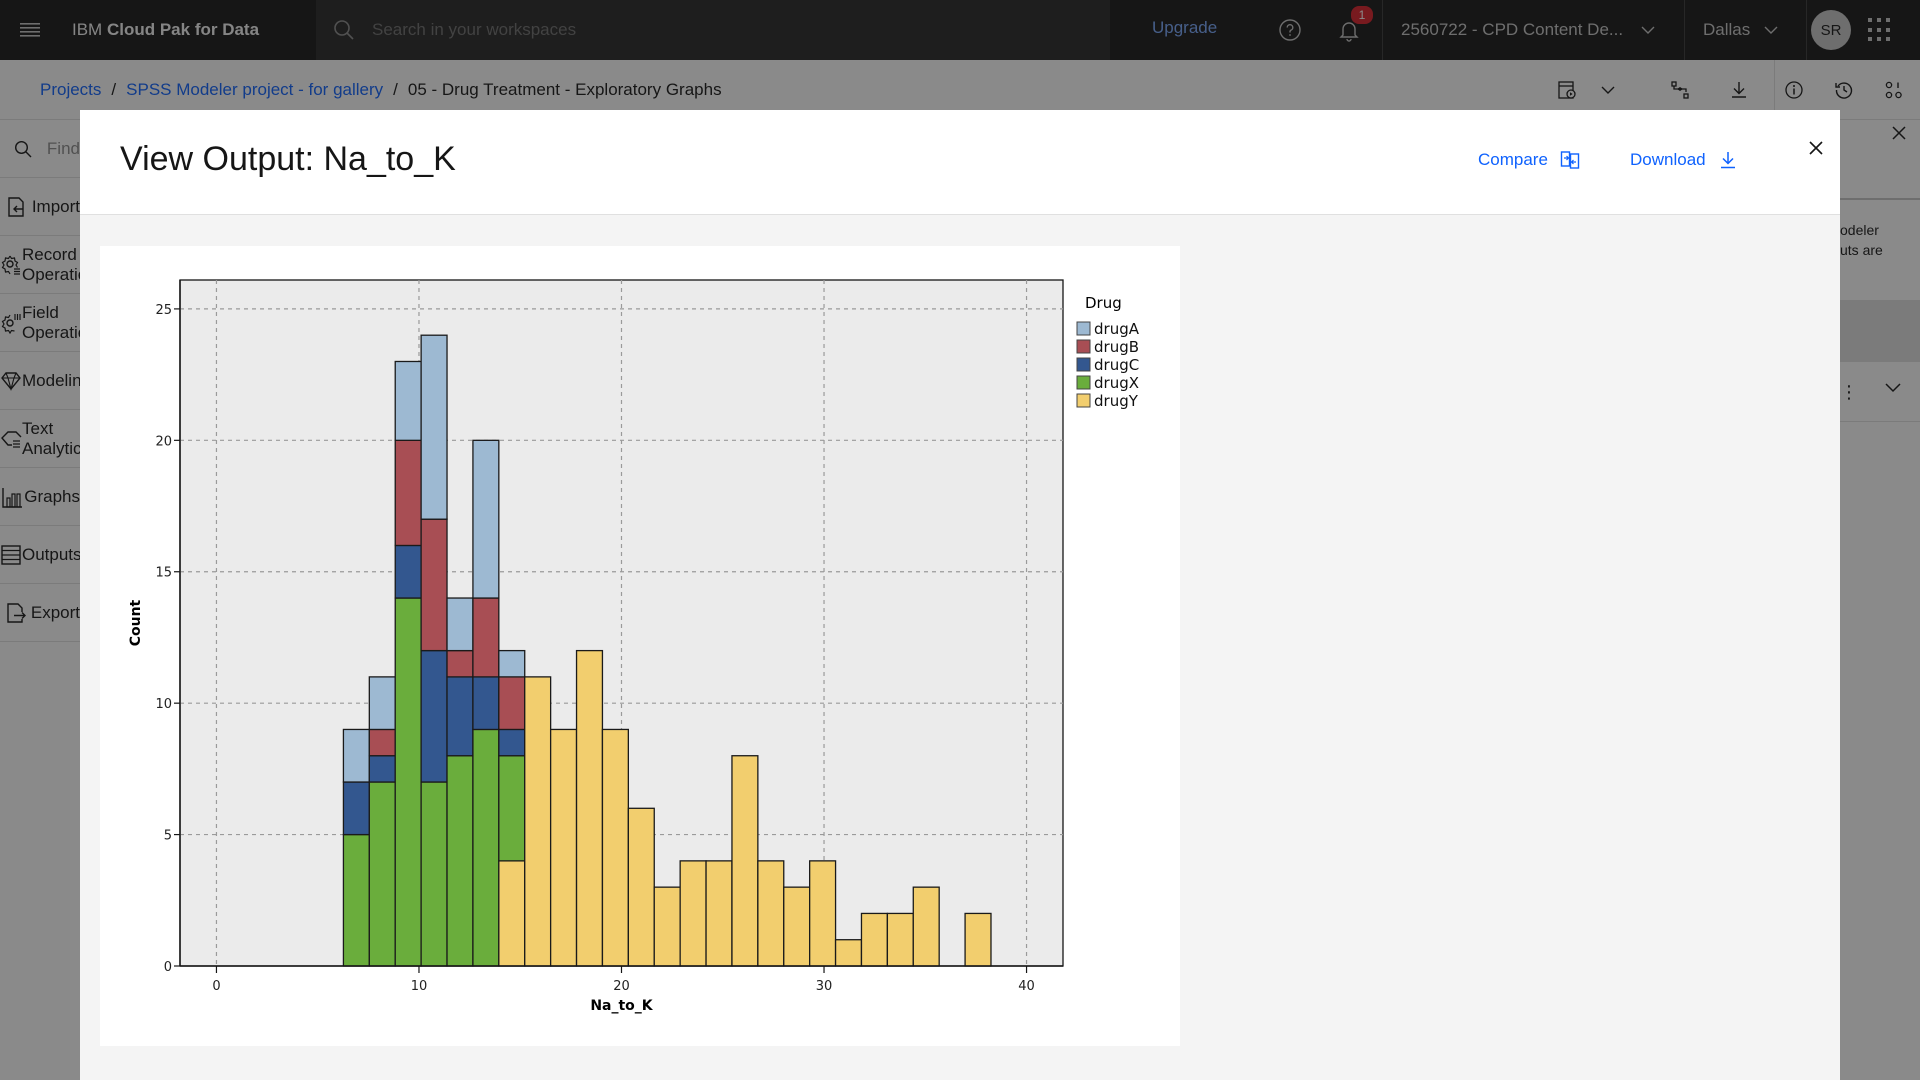 The image size is (1920, 1080). What do you see at coordinates (168, 836) in the screenshot?
I see `y-tick-label: 5` at bounding box center [168, 836].